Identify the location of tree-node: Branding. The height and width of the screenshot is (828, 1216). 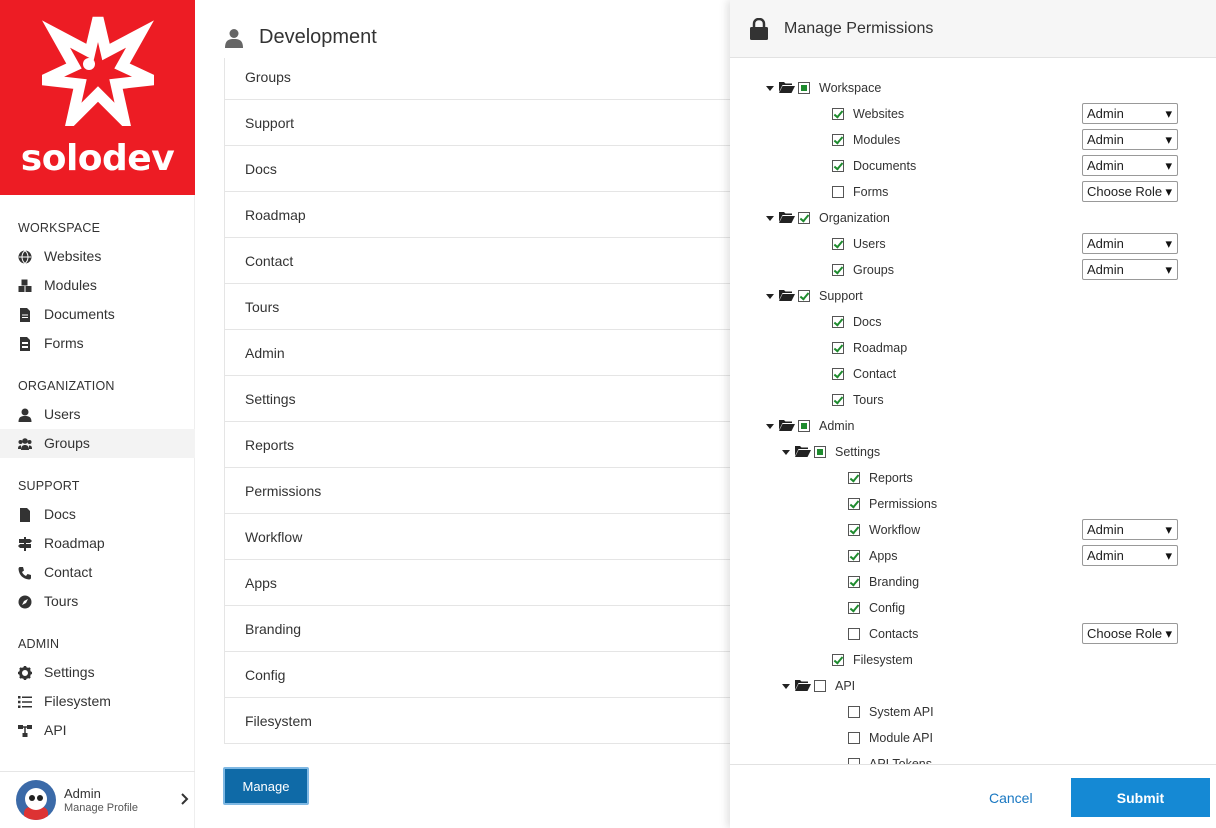
(883, 582).